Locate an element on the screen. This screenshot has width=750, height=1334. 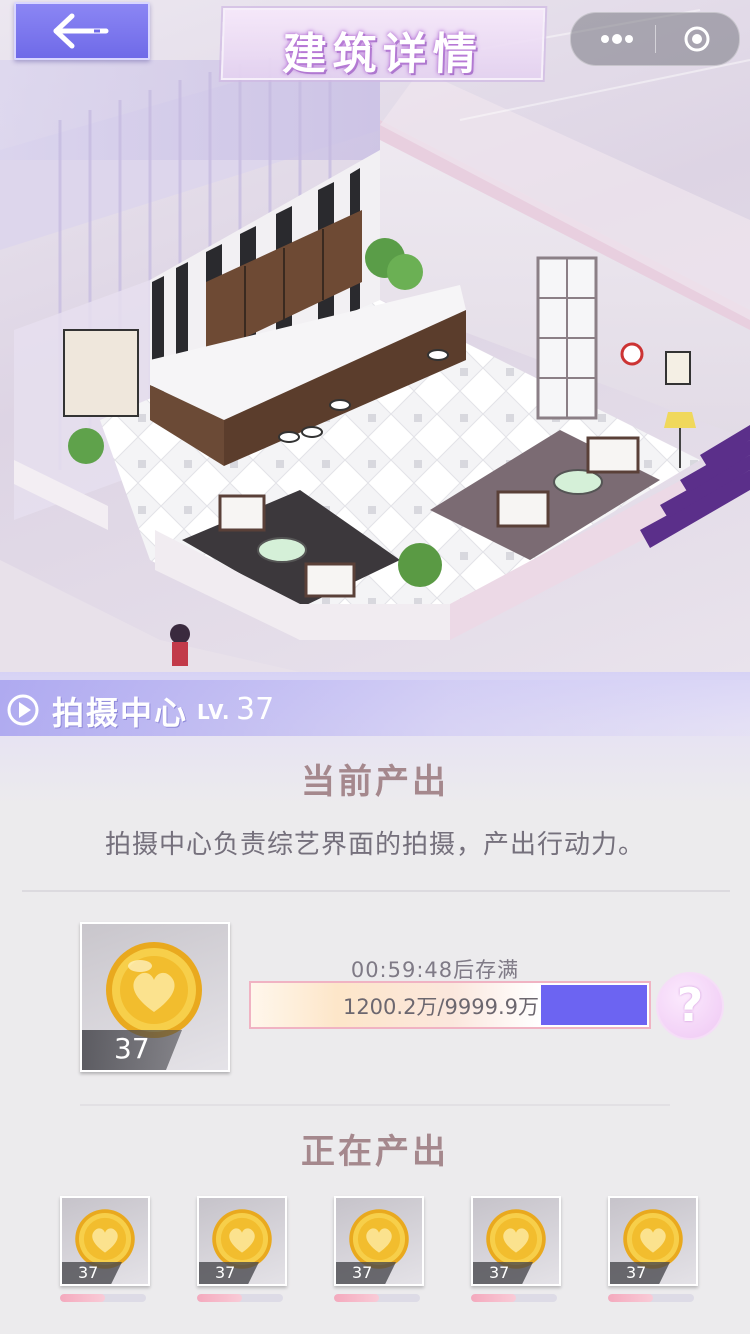
help-button: ? is located at coordinates (690, 1006).